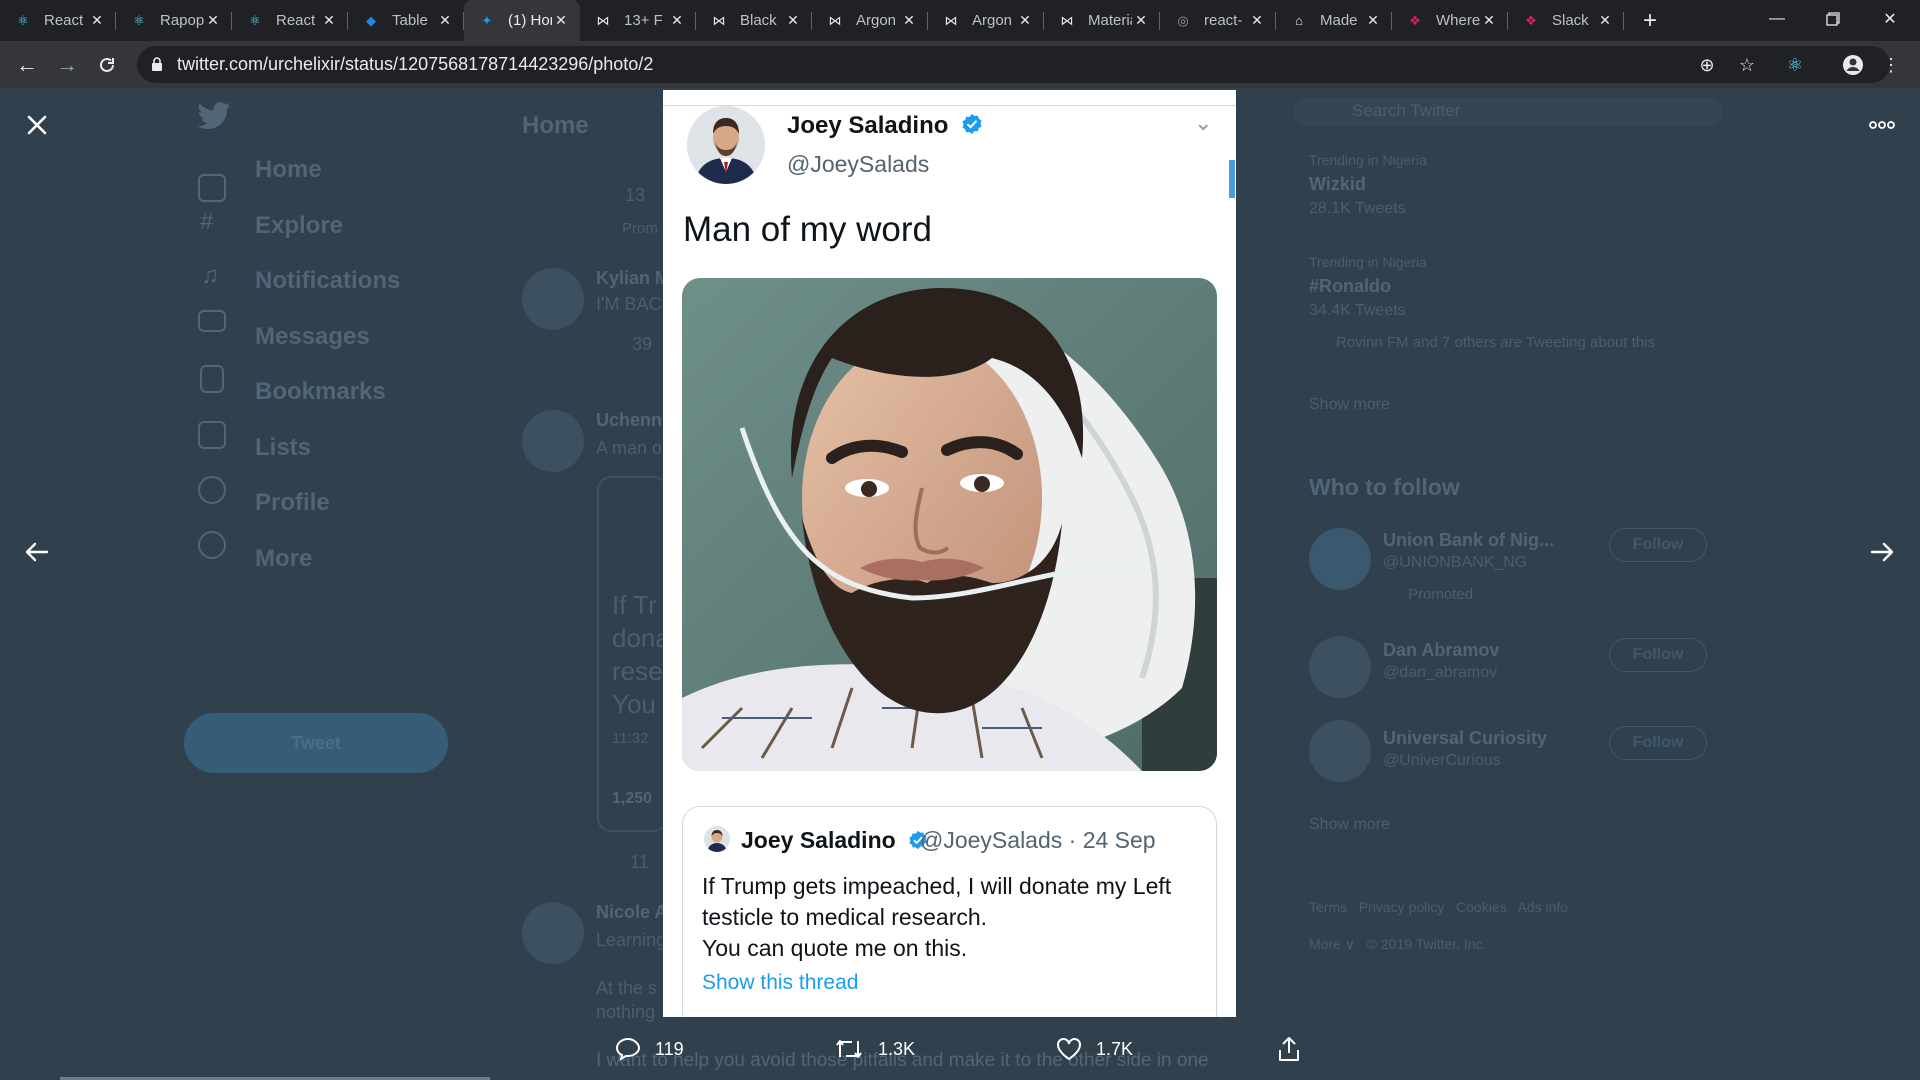  I want to click on quoted-author-name: Joey Saladino, so click(834, 840).